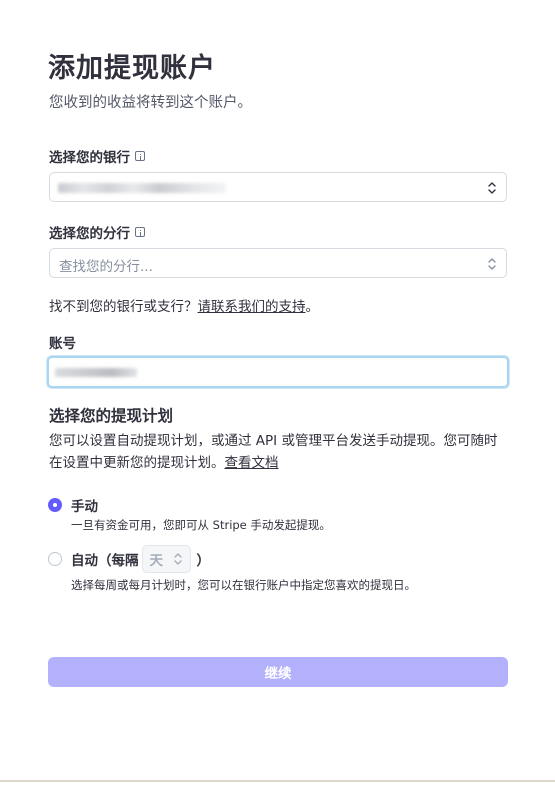  What do you see at coordinates (278, 372) in the screenshot?
I see `account-number-input` at bounding box center [278, 372].